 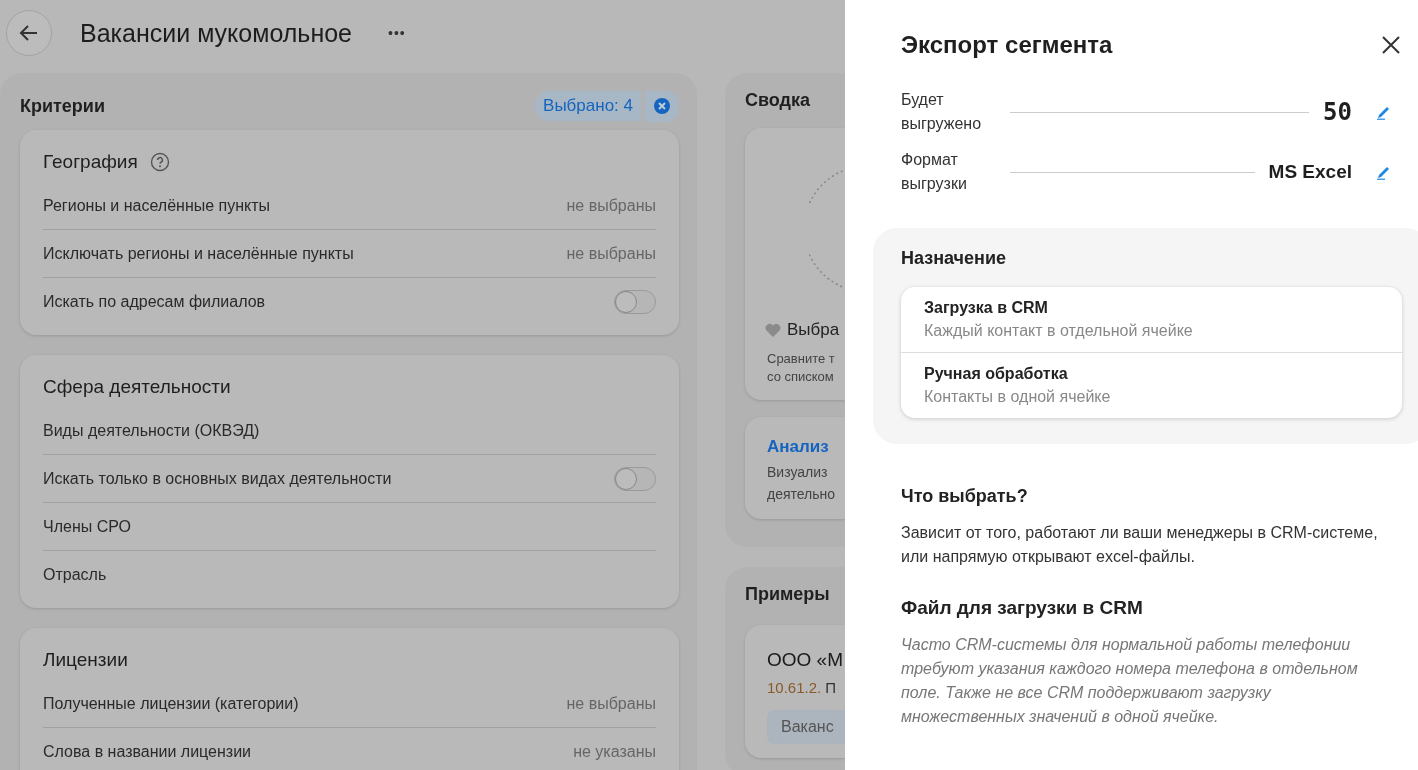 What do you see at coordinates (954, 258) in the screenshot?
I see `section-title: Назначение` at bounding box center [954, 258].